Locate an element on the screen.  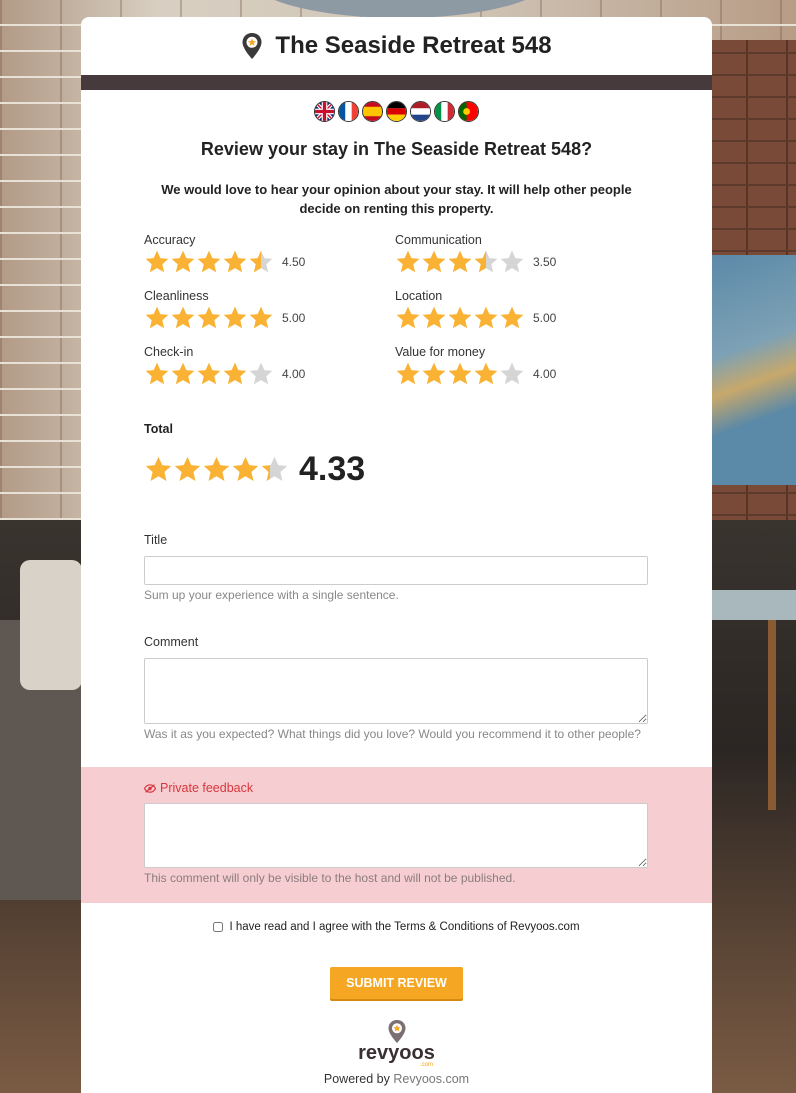
eye-slash-icon is located at coordinates (150, 788).